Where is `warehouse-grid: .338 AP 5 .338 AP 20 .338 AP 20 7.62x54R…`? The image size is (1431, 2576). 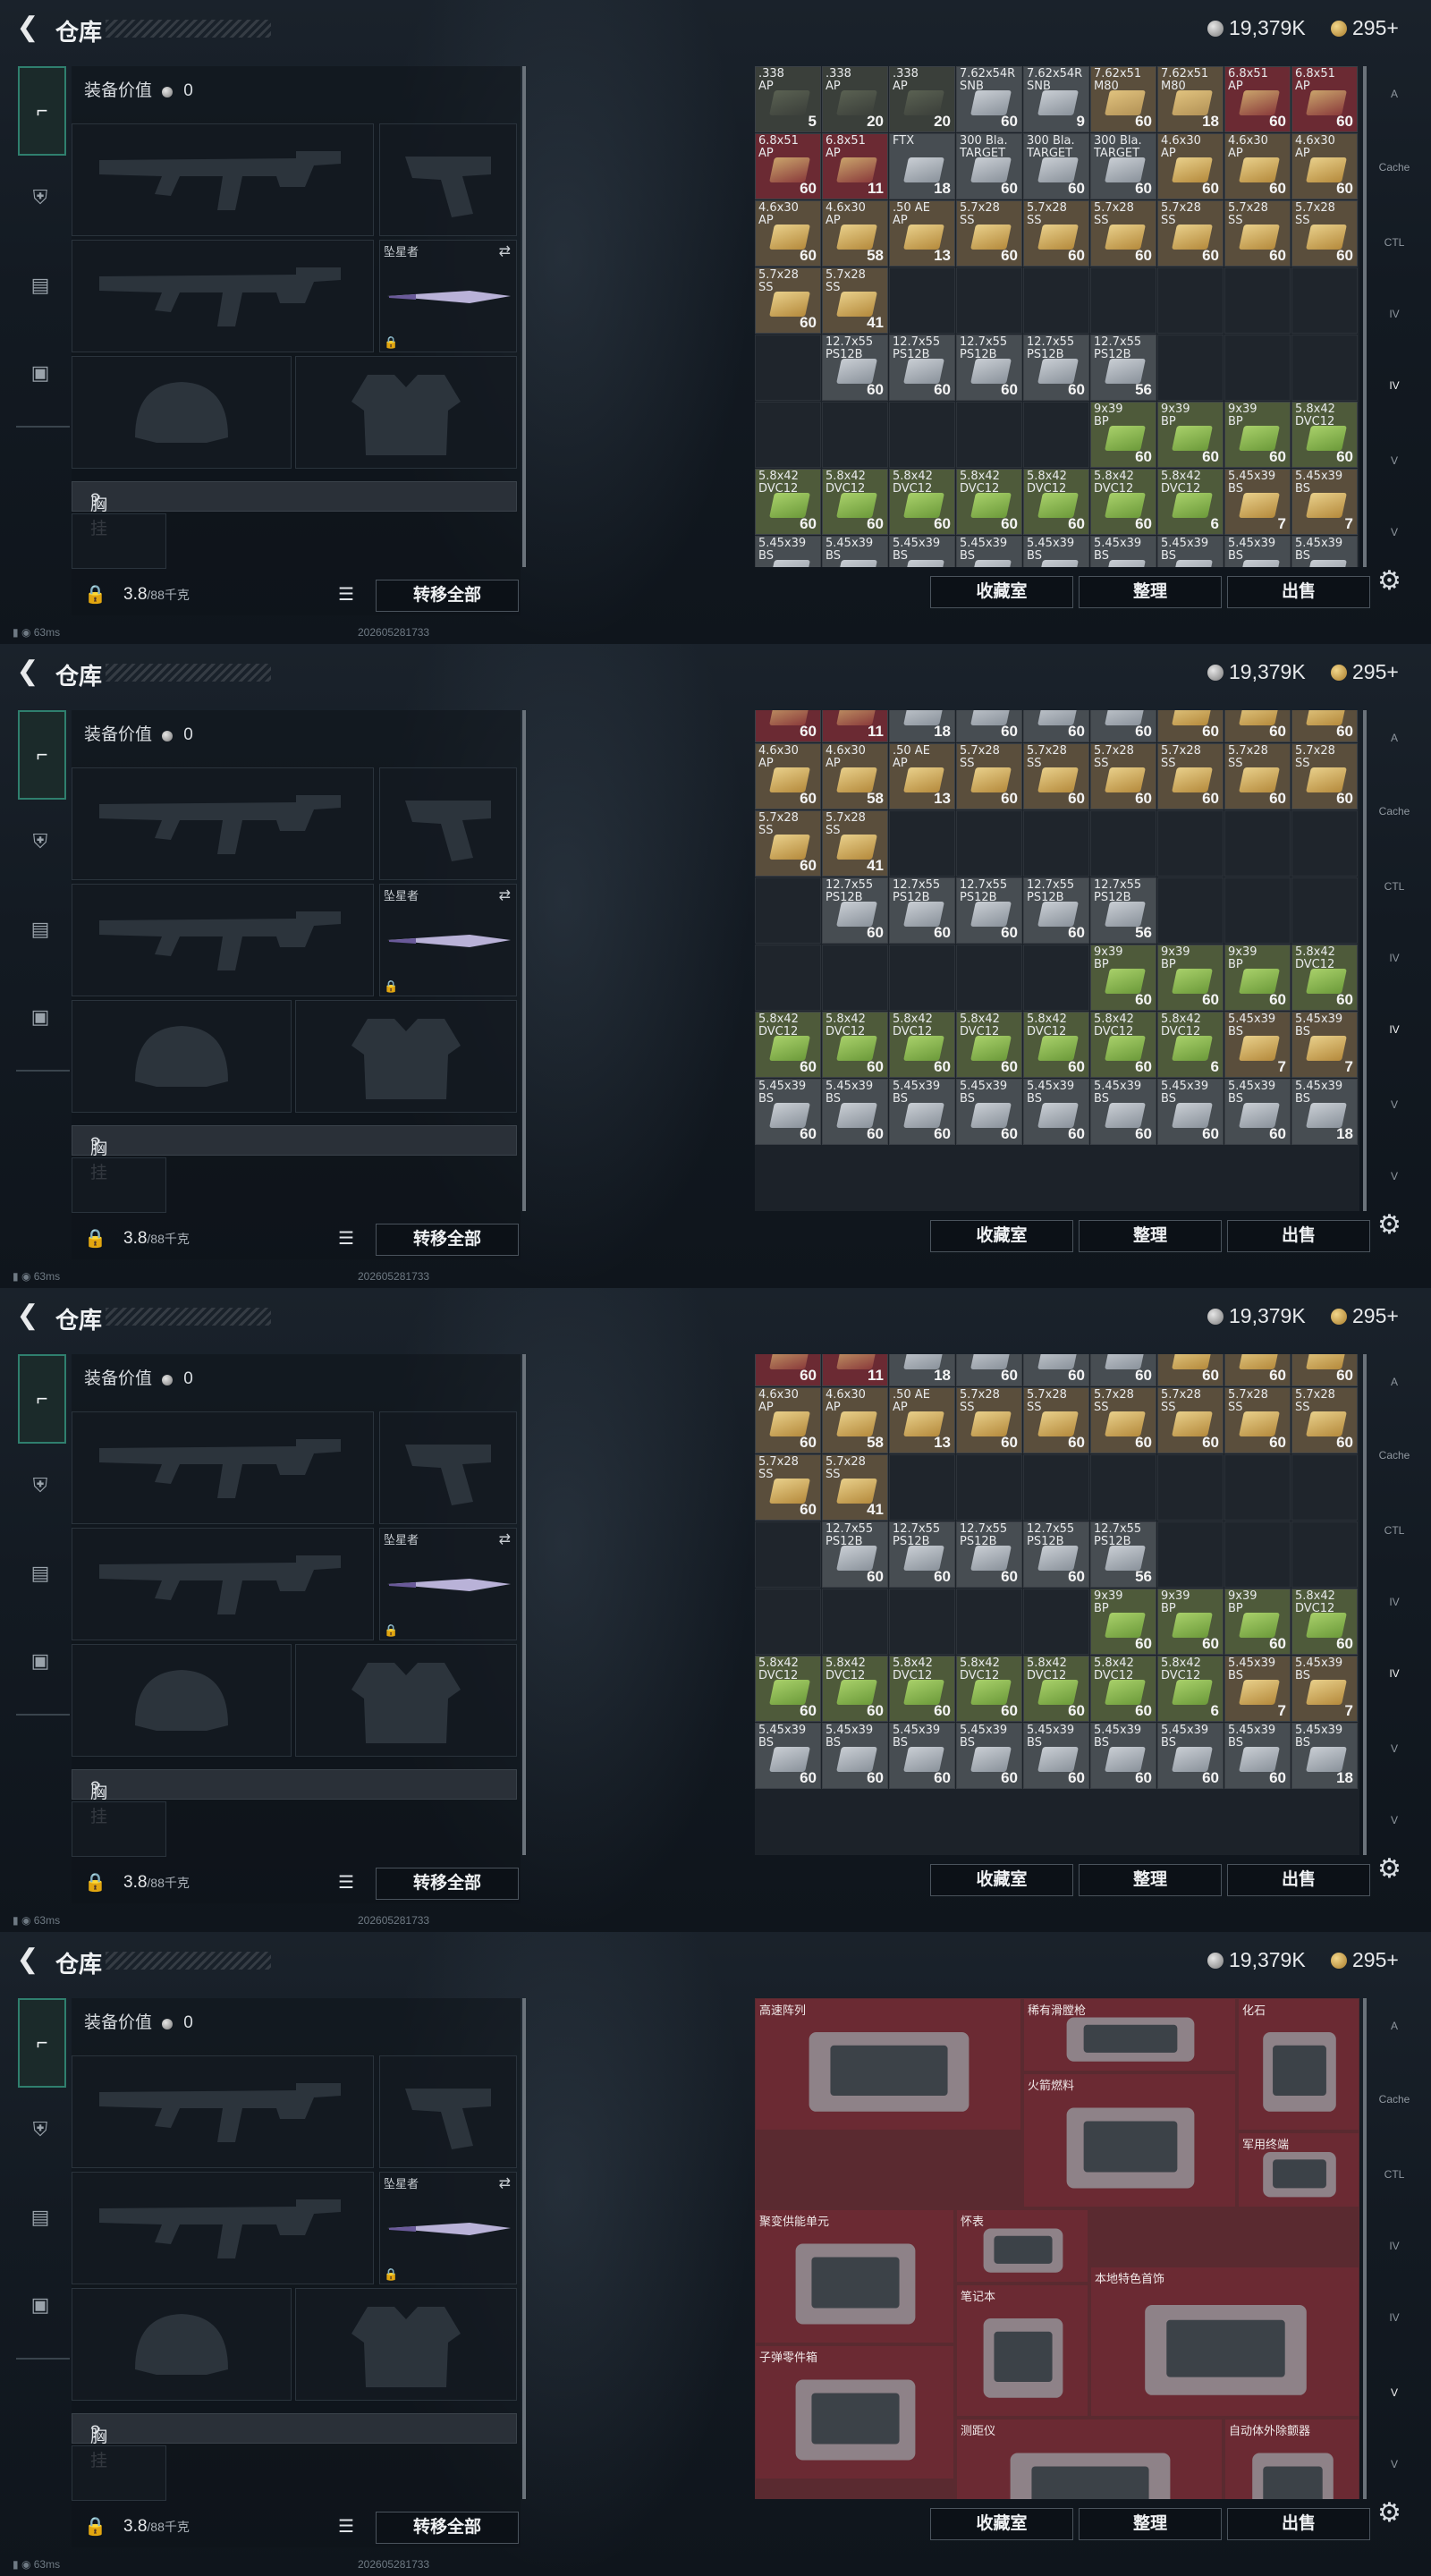 warehouse-grid: .338 AP 5 .338 AP 20 .338 AP 20 7.62x54R… is located at coordinates (1057, 316).